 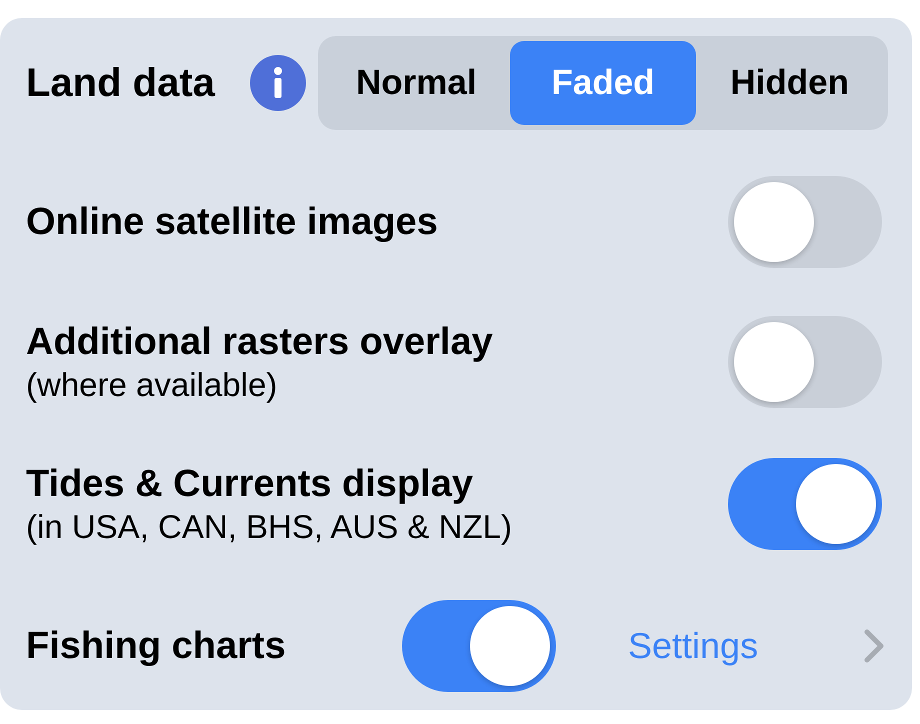 I want to click on segment-option: Hidden, so click(x=790, y=83).